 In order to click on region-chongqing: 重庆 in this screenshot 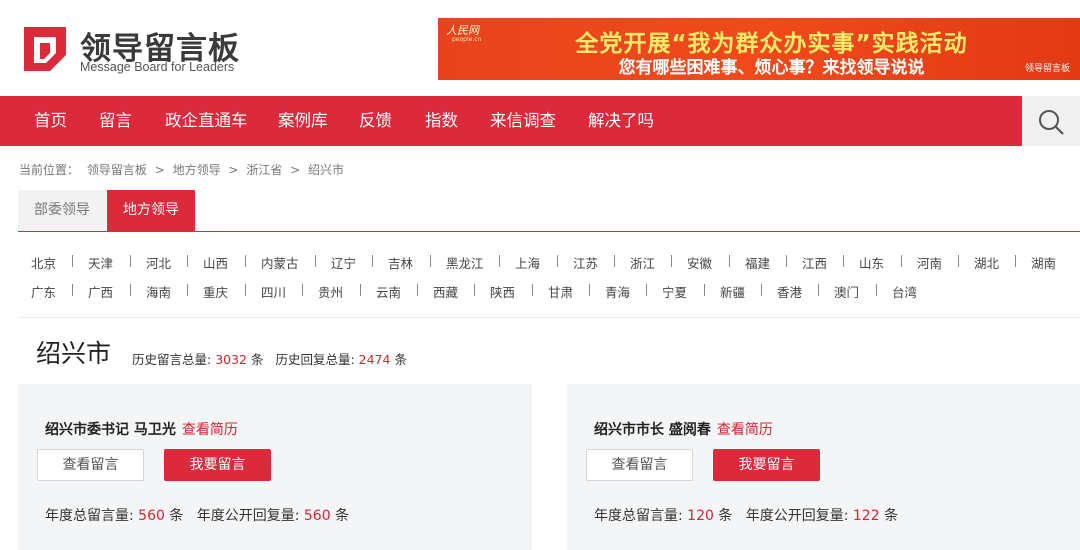, I will do `click(215, 291)`.